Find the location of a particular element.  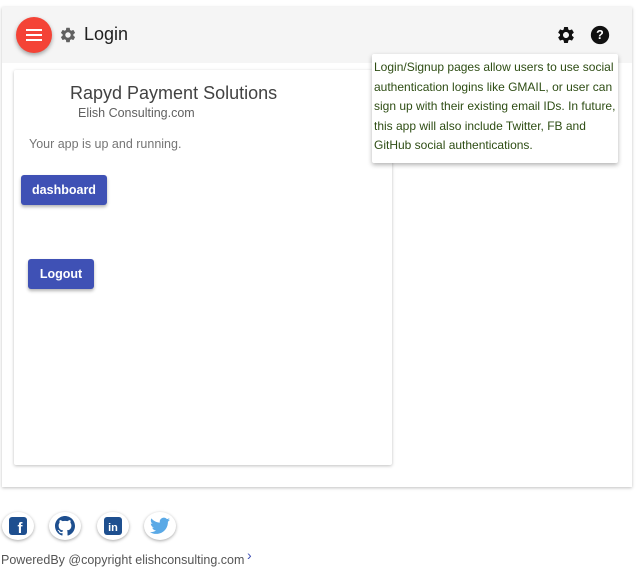

svg-text: in is located at coordinates (113, 528).